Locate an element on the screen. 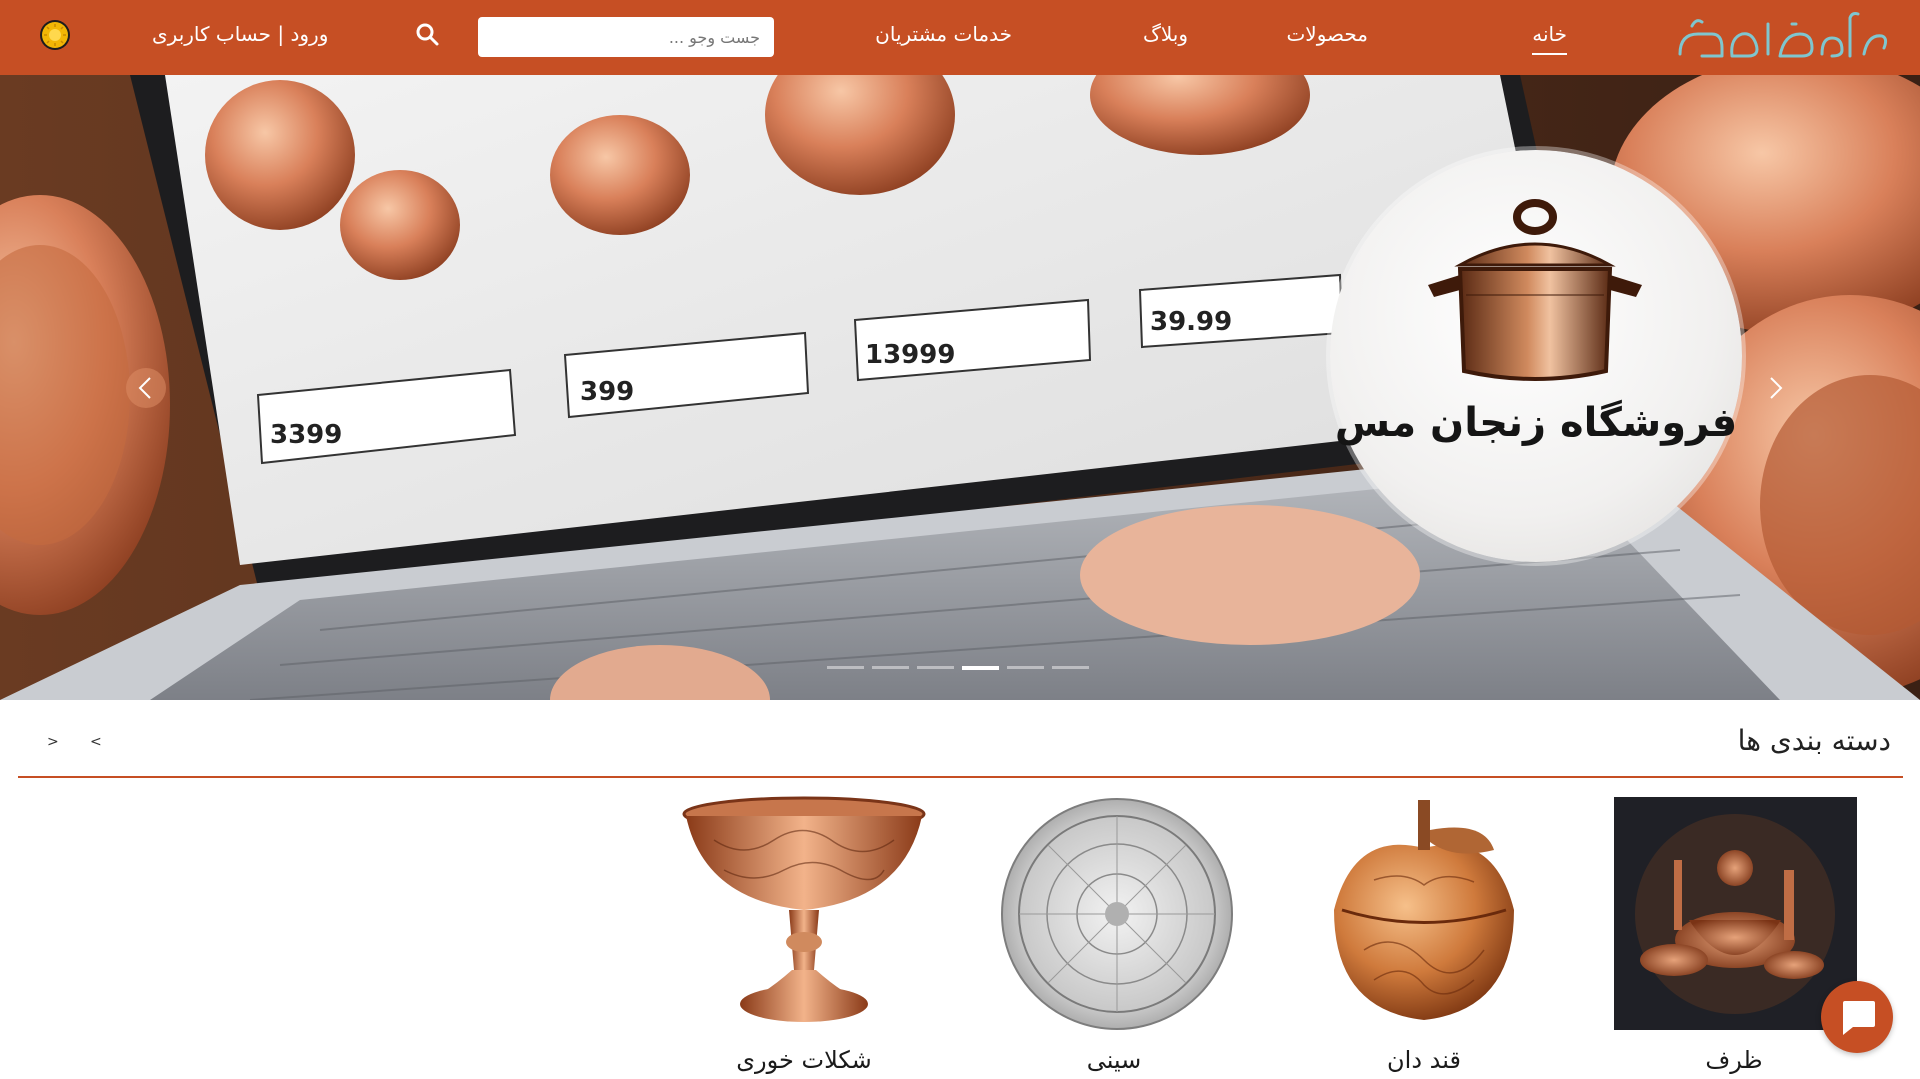 The width and height of the screenshot is (1920, 1079). chat-bubble-icon is located at coordinates (1859, 1018).